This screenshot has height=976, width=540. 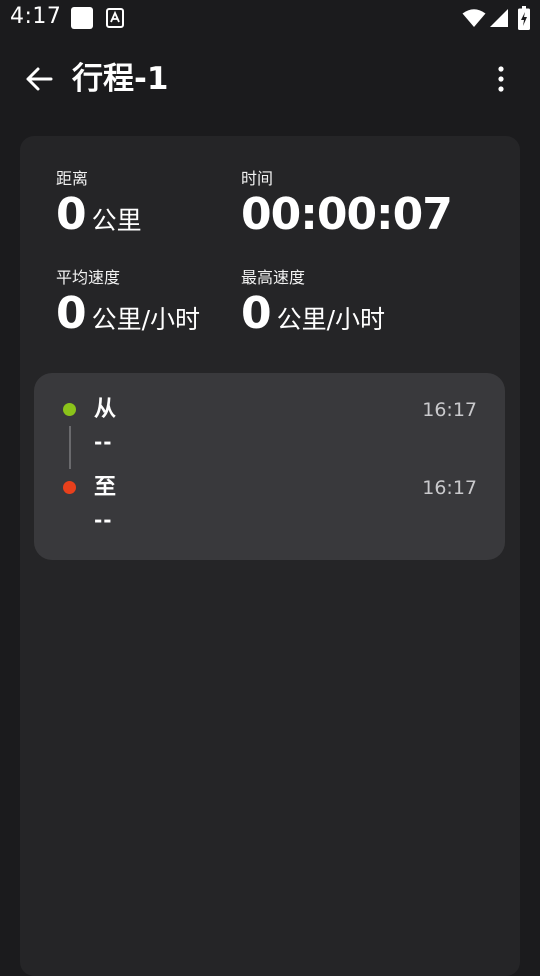 I want to click on battery-charging-icon, so click(x=524, y=18).